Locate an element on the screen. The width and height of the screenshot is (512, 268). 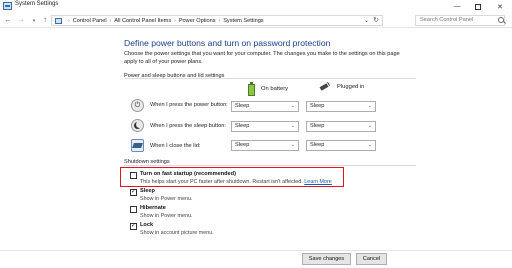
cancel-button: Cancel is located at coordinates (371, 259).